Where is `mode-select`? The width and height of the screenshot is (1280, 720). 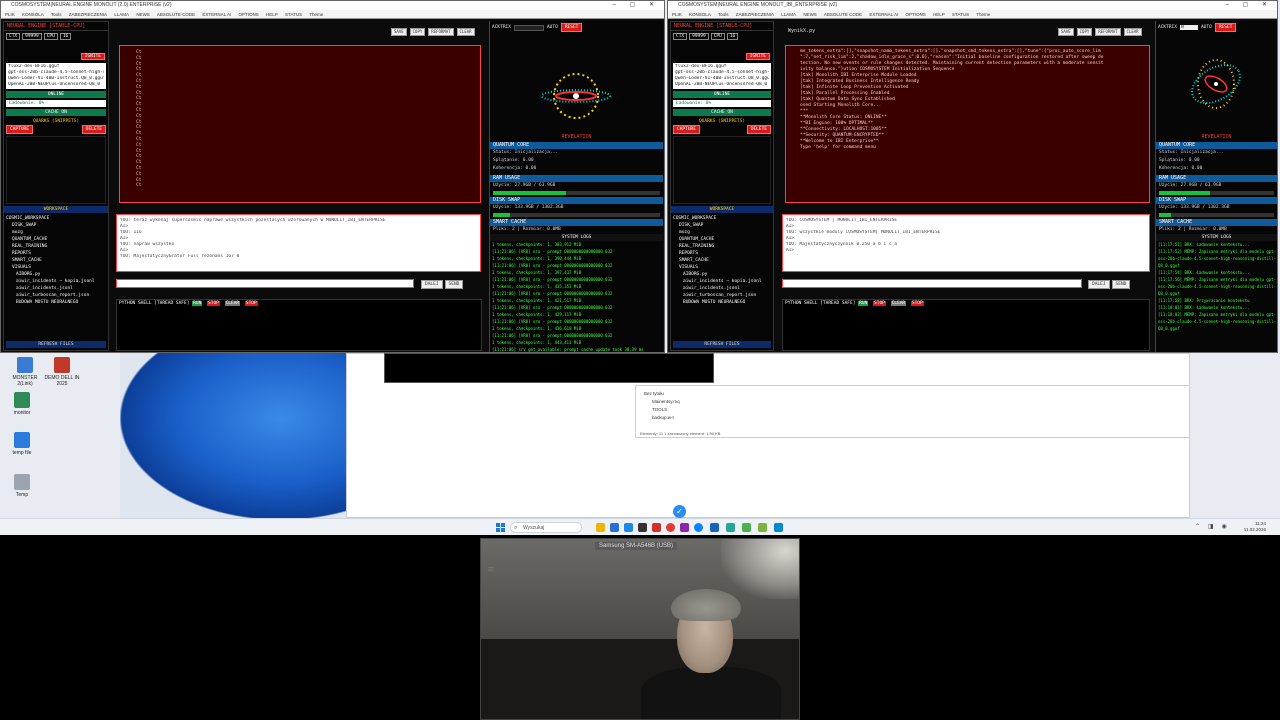 mode-select is located at coordinates (528, 27).